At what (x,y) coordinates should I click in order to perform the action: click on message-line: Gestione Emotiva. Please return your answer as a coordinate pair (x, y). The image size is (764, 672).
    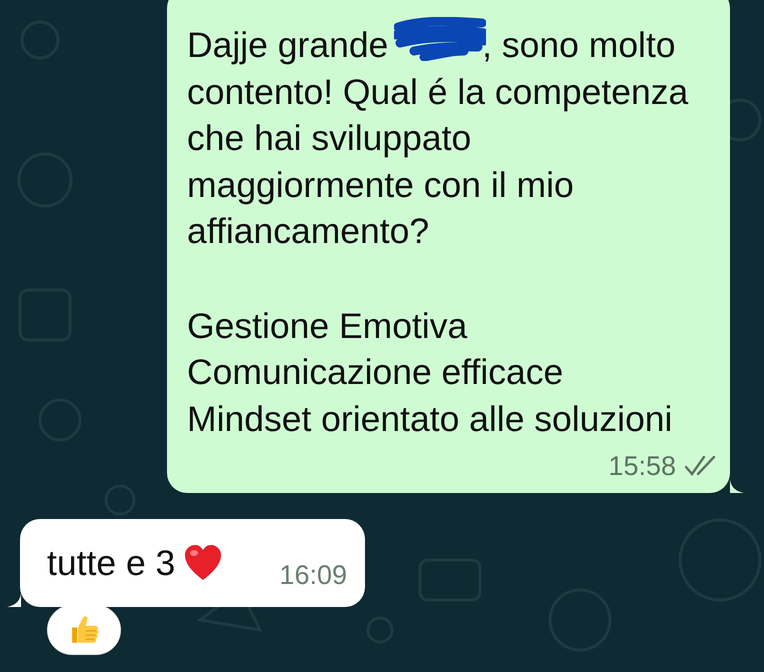
    Looking at the image, I should click on (327, 326).